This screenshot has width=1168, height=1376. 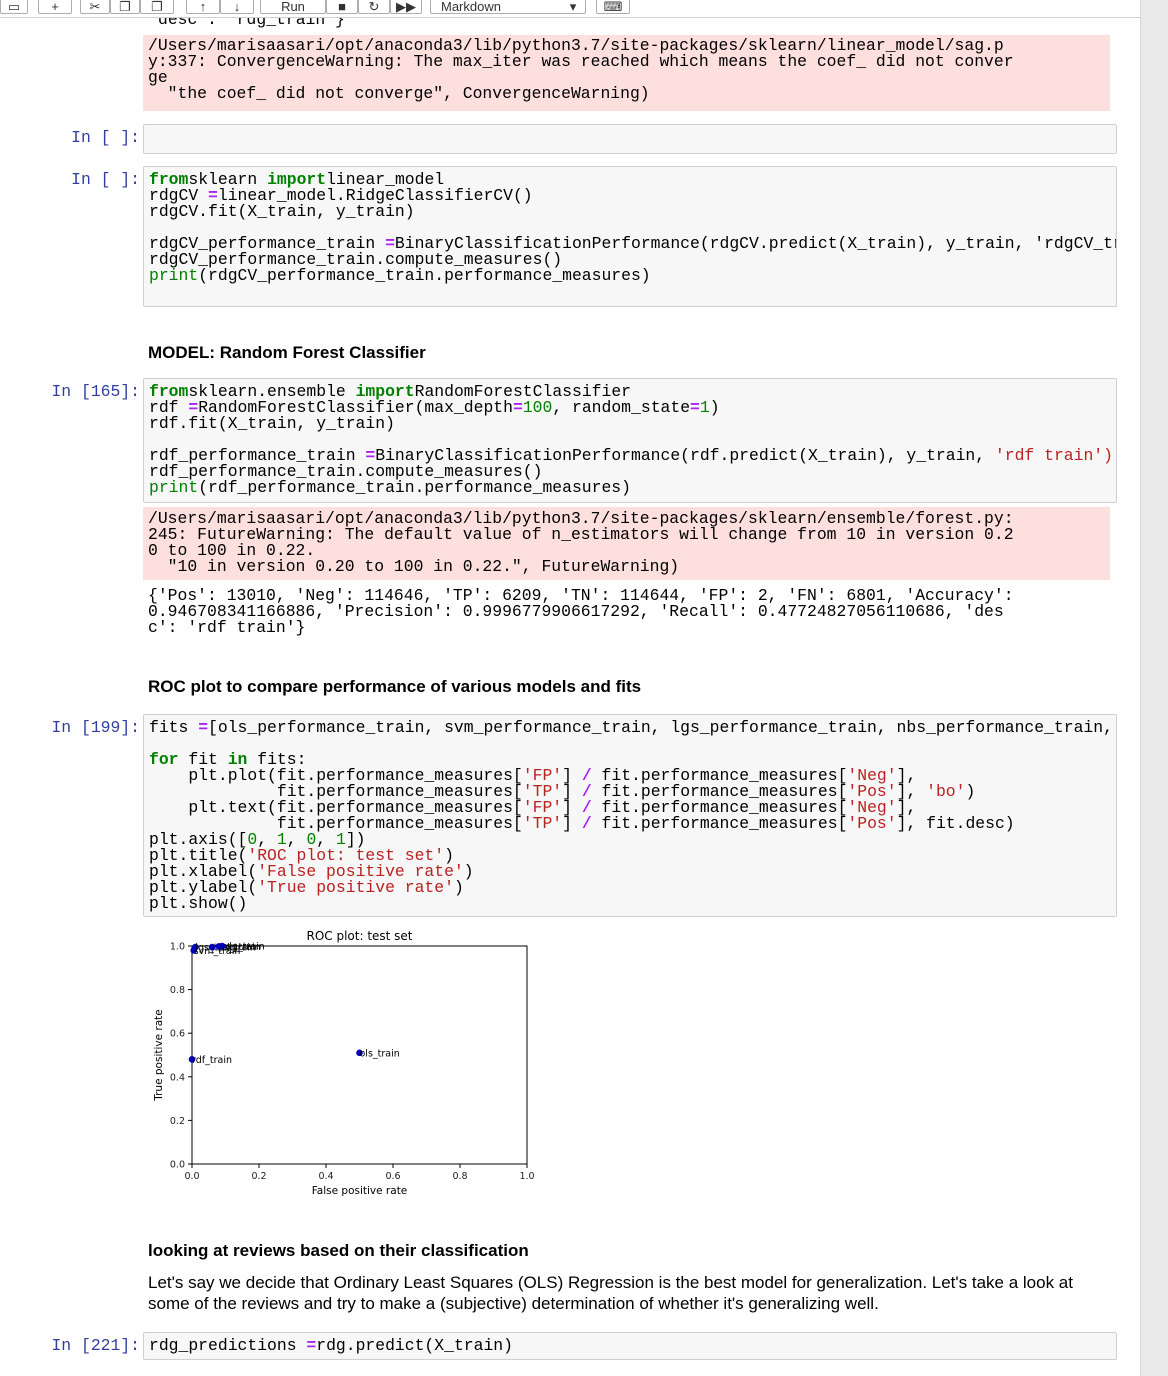 What do you see at coordinates (359, 936) in the screenshot?
I see `chart-title: ROC plot: test set` at bounding box center [359, 936].